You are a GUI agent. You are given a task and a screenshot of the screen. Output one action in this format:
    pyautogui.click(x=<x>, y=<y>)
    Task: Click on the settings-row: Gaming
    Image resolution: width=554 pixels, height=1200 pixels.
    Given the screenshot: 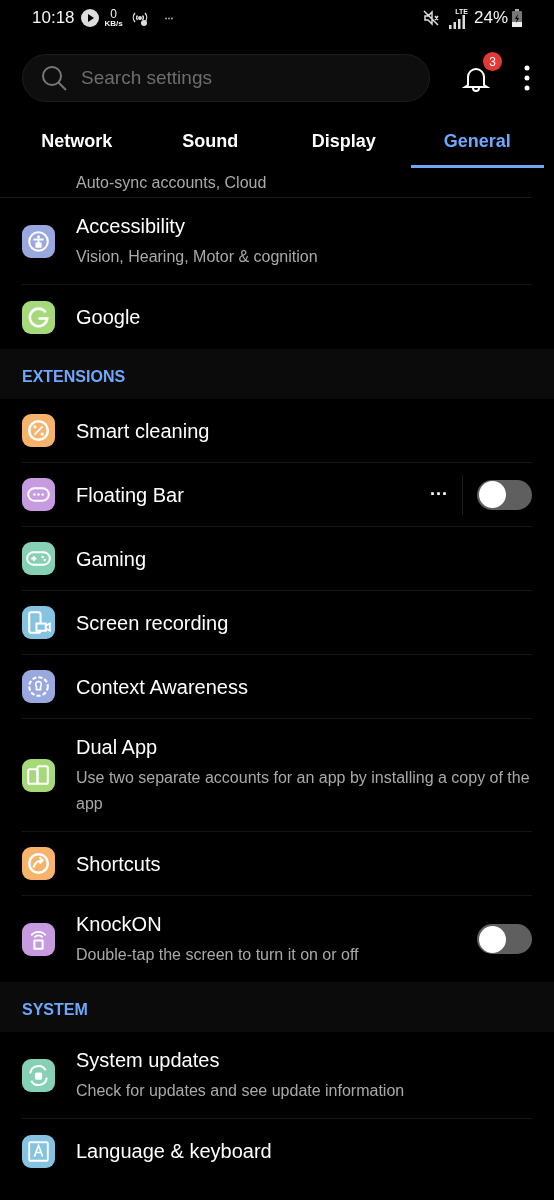 What is the action you would take?
    pyautogui.click(x=277, y=559)
    